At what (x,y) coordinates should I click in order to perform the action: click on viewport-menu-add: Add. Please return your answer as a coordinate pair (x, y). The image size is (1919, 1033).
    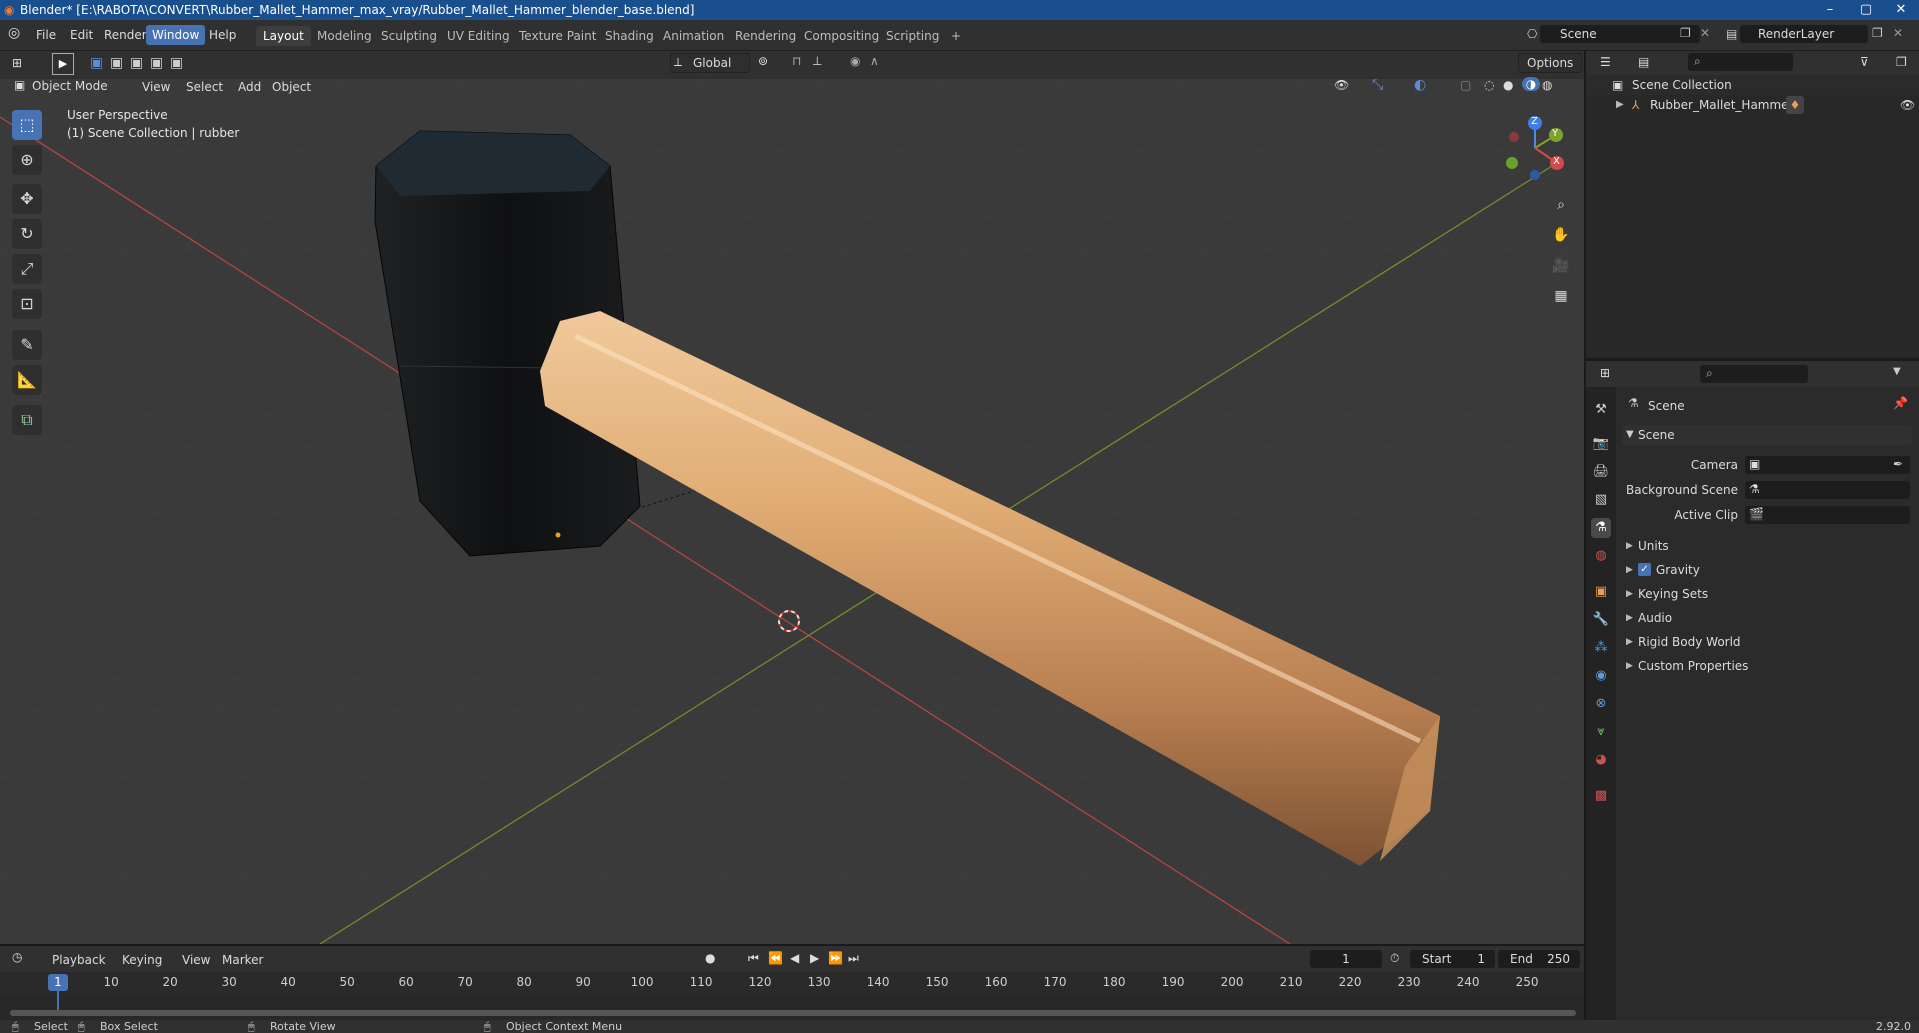
    Looking at the image, I should click on (249, 87).